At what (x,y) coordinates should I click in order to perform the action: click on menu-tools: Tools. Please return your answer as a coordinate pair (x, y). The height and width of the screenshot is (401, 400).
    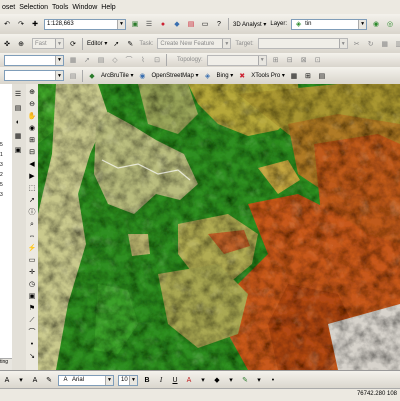
    Looking at the image, I should click on (60, 7).